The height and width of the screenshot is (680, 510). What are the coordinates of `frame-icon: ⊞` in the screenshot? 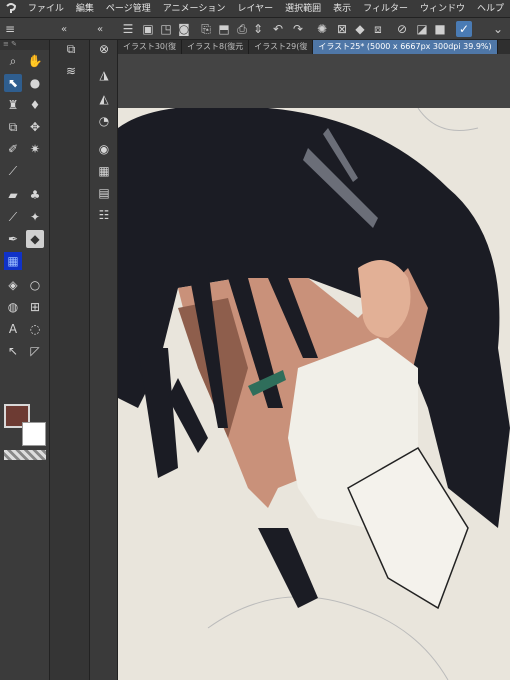 It's located at (35, 307).